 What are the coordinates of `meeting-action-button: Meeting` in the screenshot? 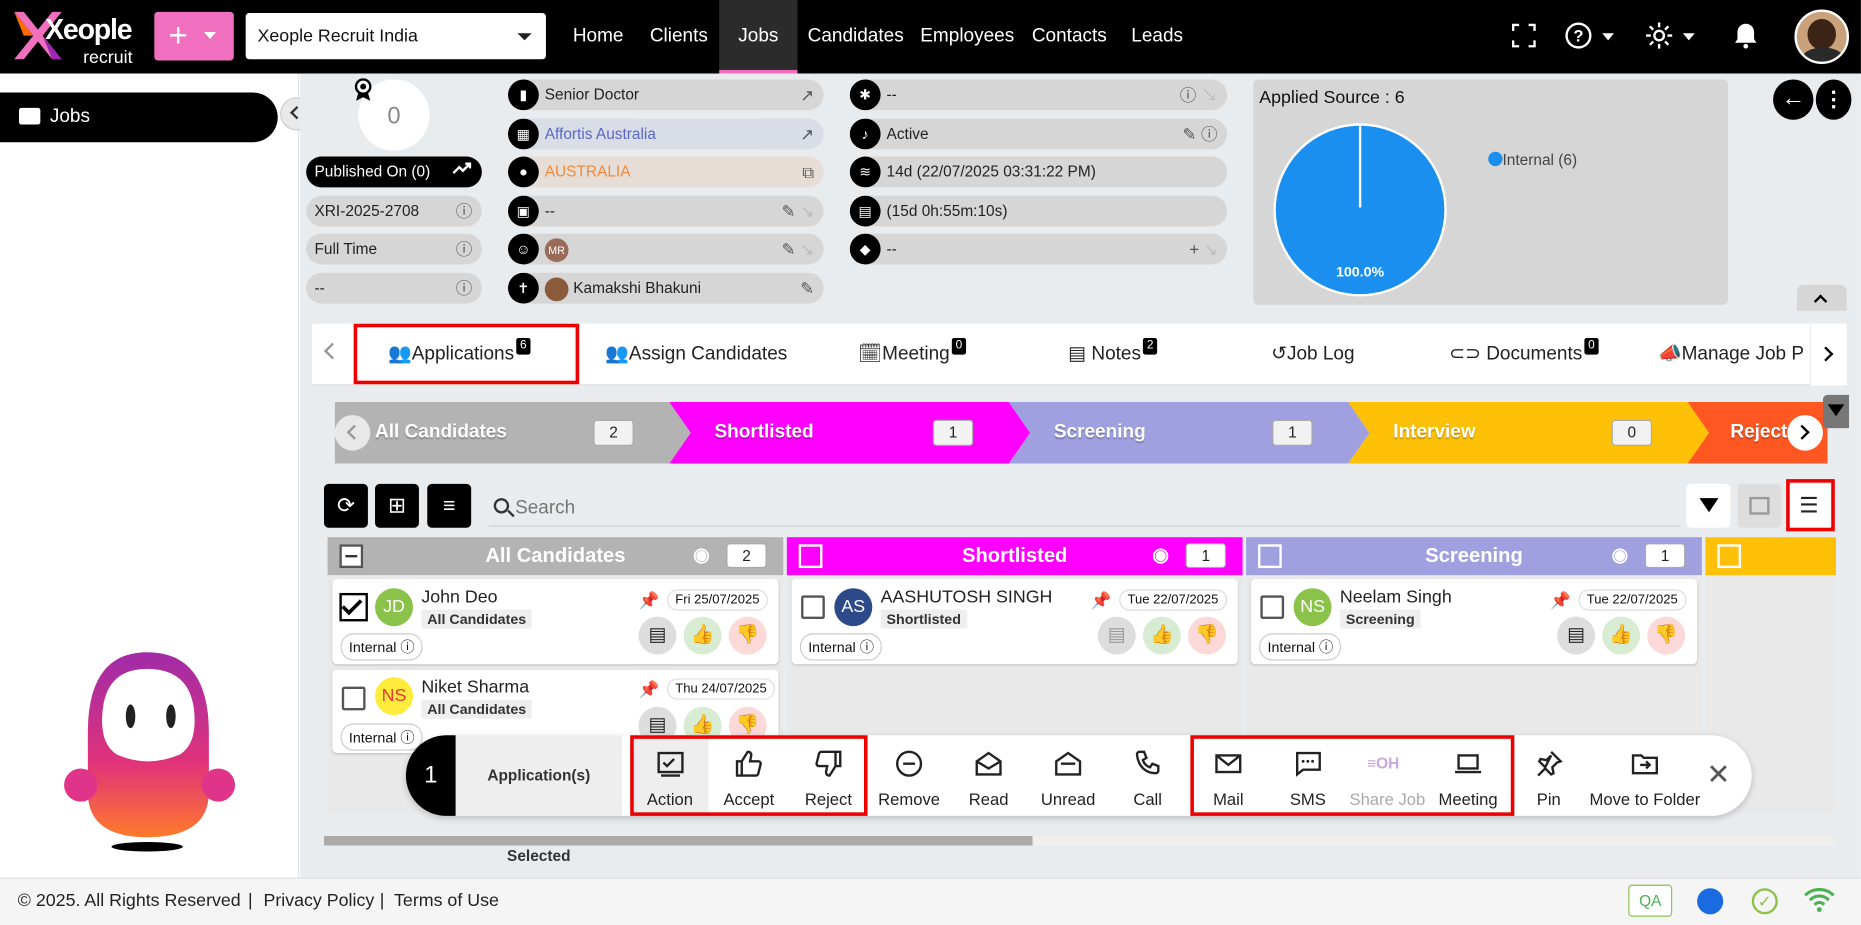 It's located at (1468, 775).